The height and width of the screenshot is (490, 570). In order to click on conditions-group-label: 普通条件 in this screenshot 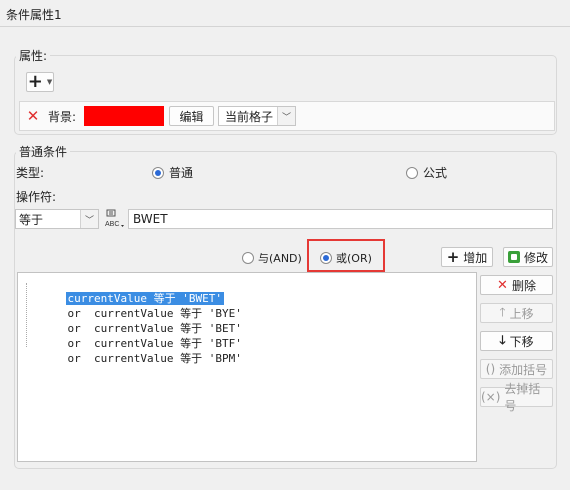, I will do `click(43, 151)`.